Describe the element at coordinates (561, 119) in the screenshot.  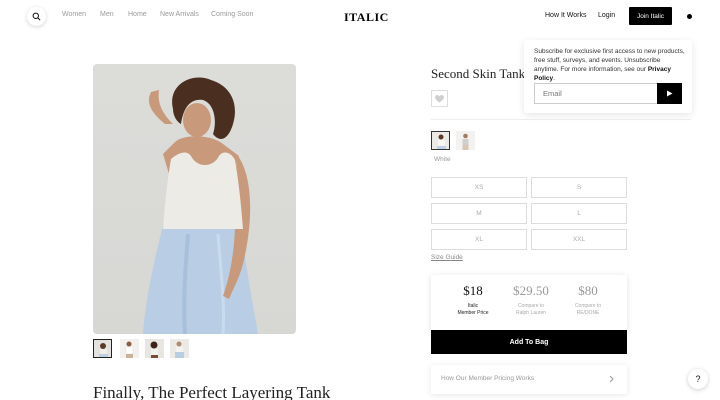
I see `divider` at that location.